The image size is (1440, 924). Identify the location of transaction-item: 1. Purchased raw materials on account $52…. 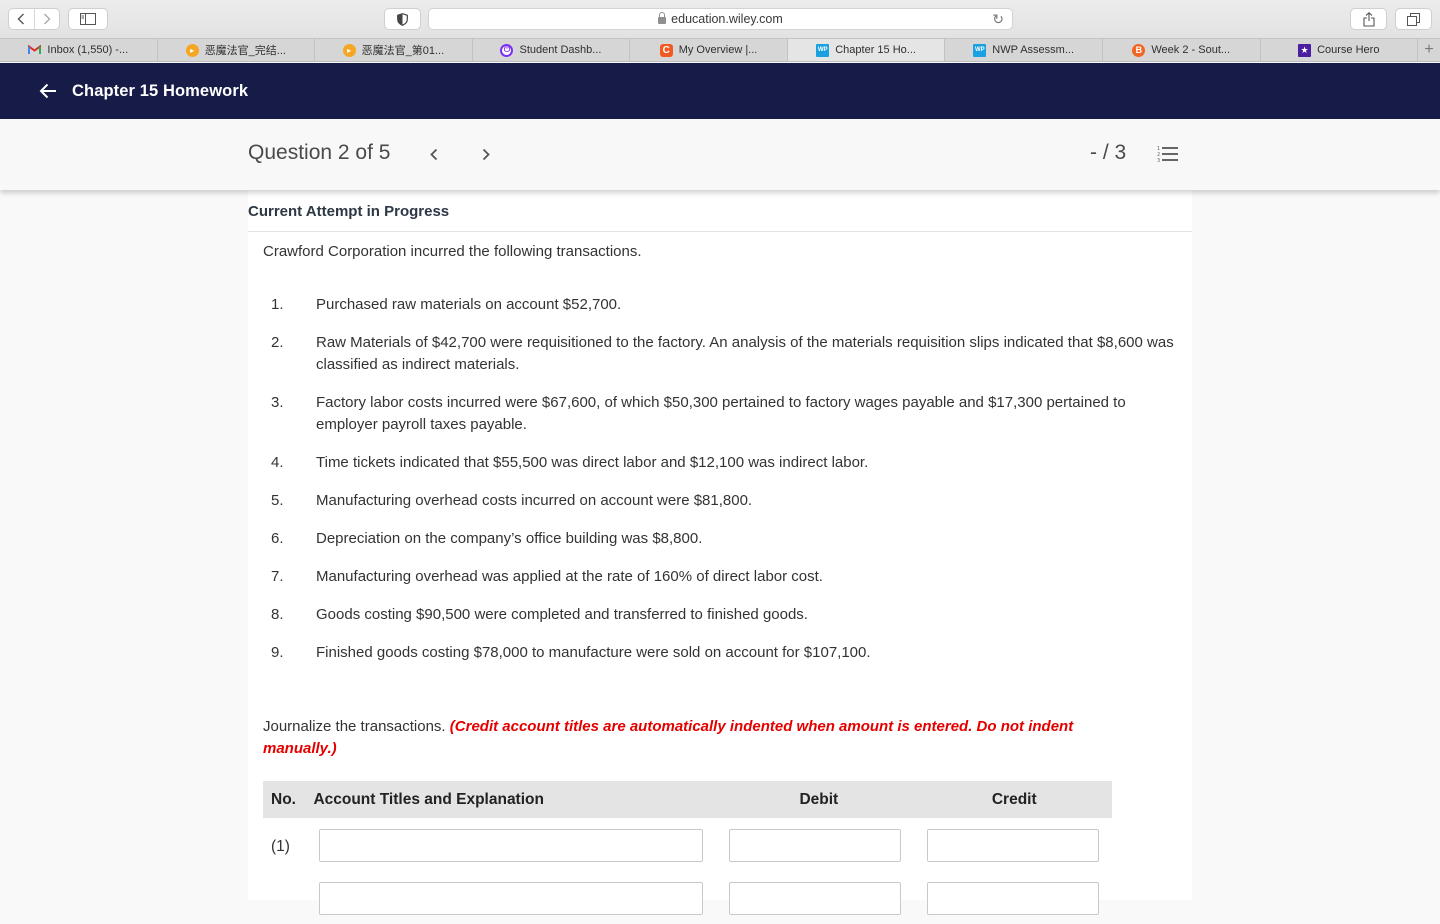
(446, 304).